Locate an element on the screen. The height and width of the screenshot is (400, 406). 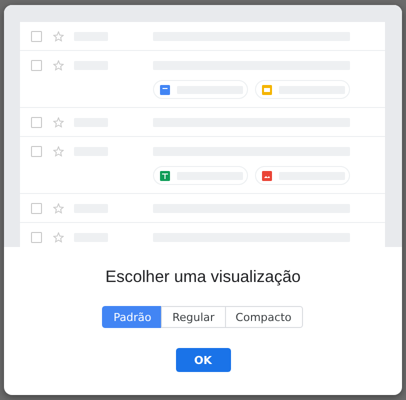
view-option: Regular is located at coordinates (193, 317).